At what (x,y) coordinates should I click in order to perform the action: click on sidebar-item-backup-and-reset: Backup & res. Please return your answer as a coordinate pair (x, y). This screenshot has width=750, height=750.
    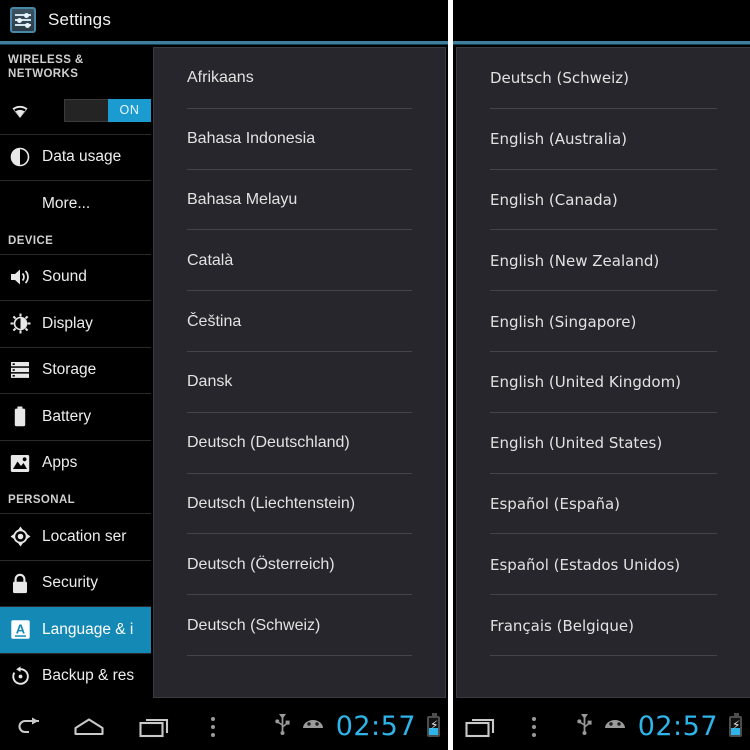
    Looking at the image, I should click on (75, 676).